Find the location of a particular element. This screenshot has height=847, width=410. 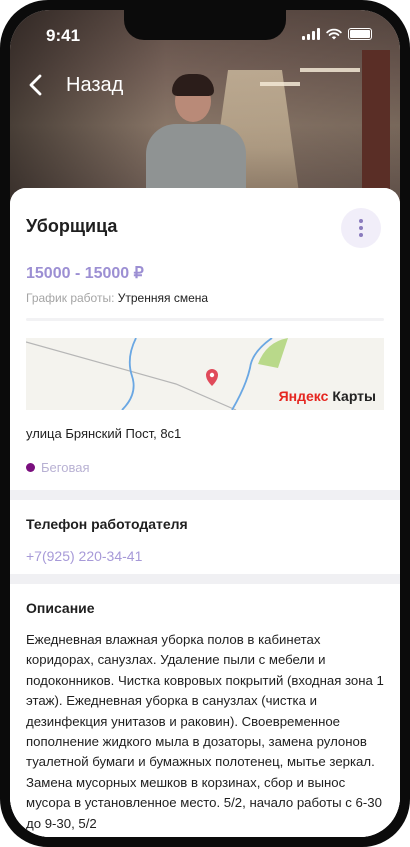

yandex-maps-logo: Яндекс Карты is located at coordinates (327, 396).